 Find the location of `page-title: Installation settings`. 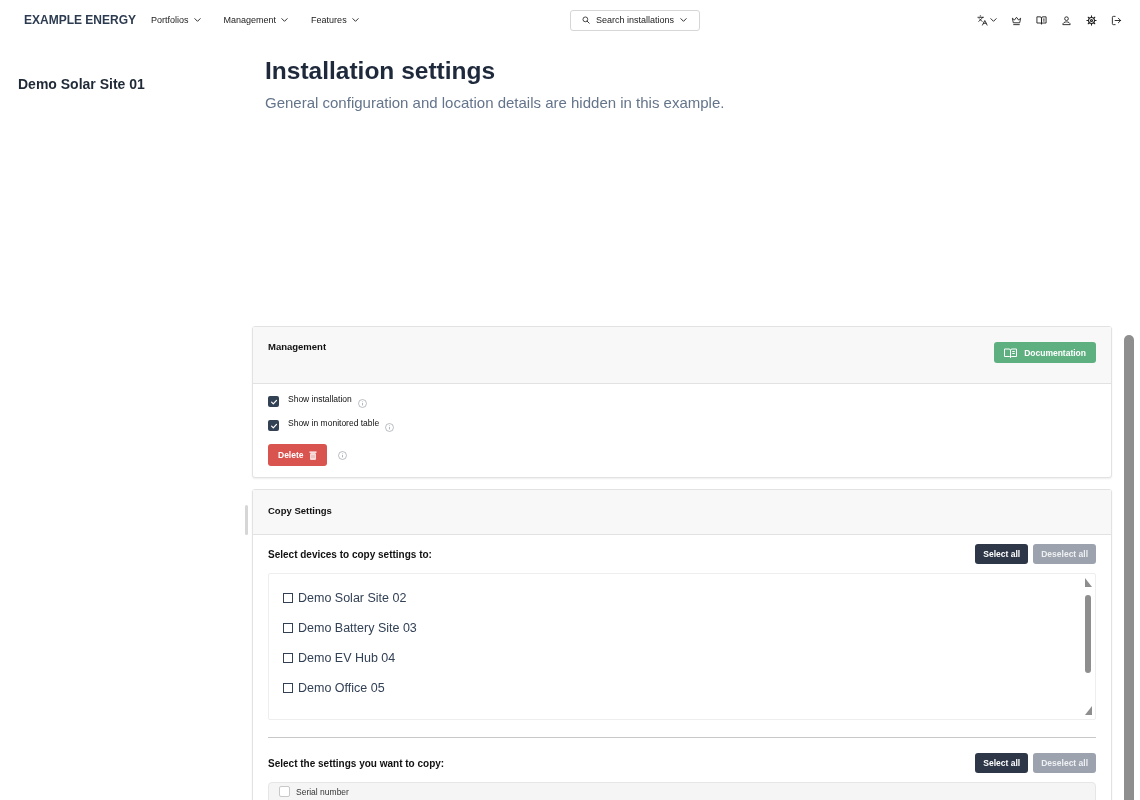

page-title: Installation settings is located at coordinates (381, 71).